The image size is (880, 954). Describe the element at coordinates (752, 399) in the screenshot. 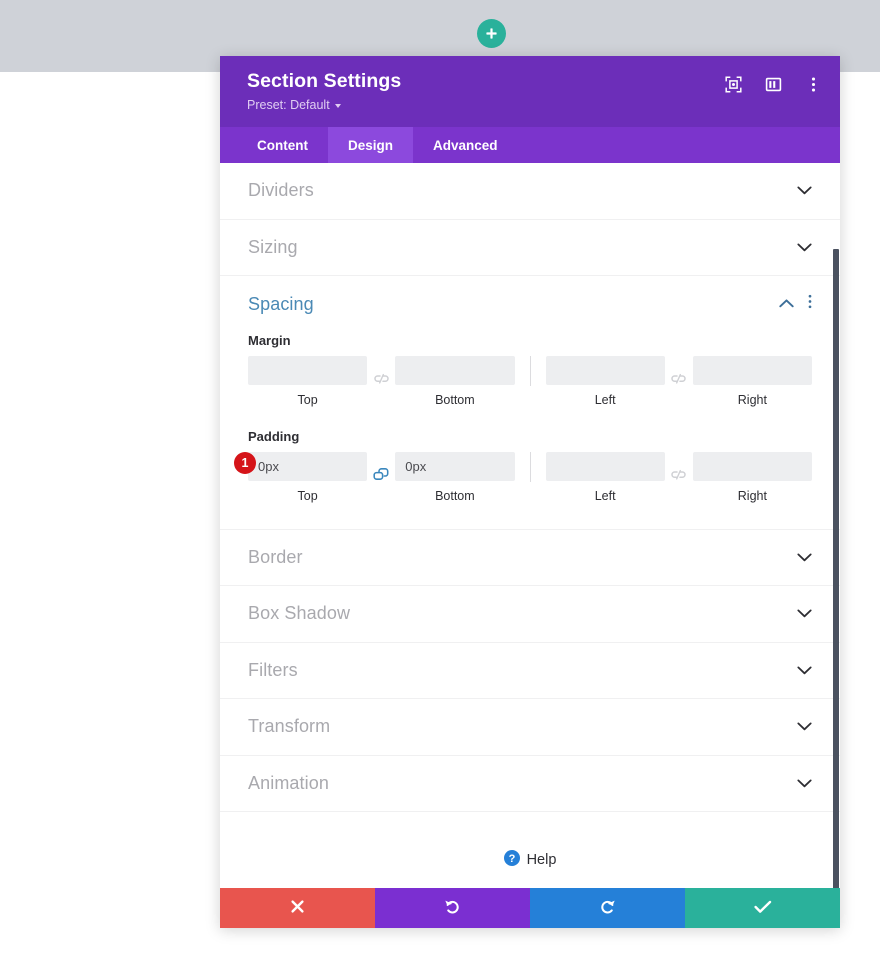

I see `margin-right-caption: Right` at that location.